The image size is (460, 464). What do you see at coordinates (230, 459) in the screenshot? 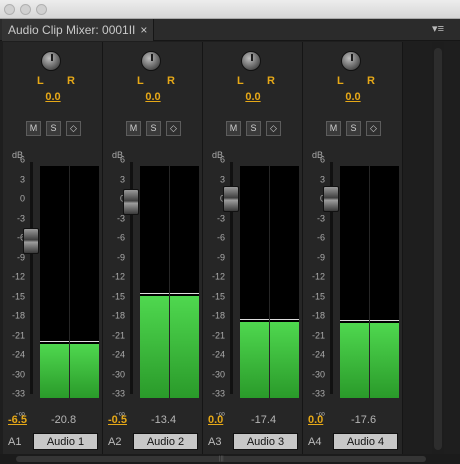
I see `horizontal-scrollbar: |||` at bounding box center [230, 459].